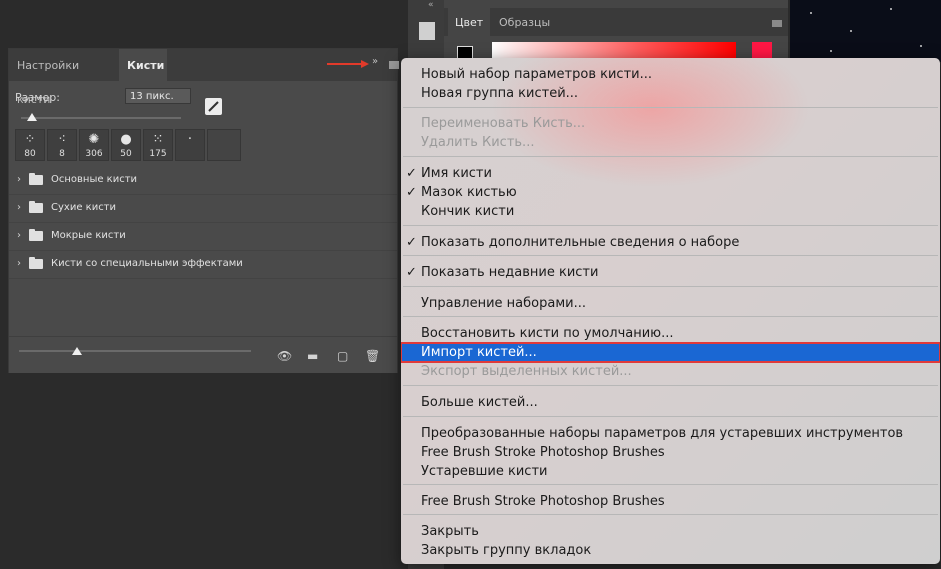 This screenshot has width=941, height=569. I want to click on new-brush-icon: ▢, so click(342, 356).